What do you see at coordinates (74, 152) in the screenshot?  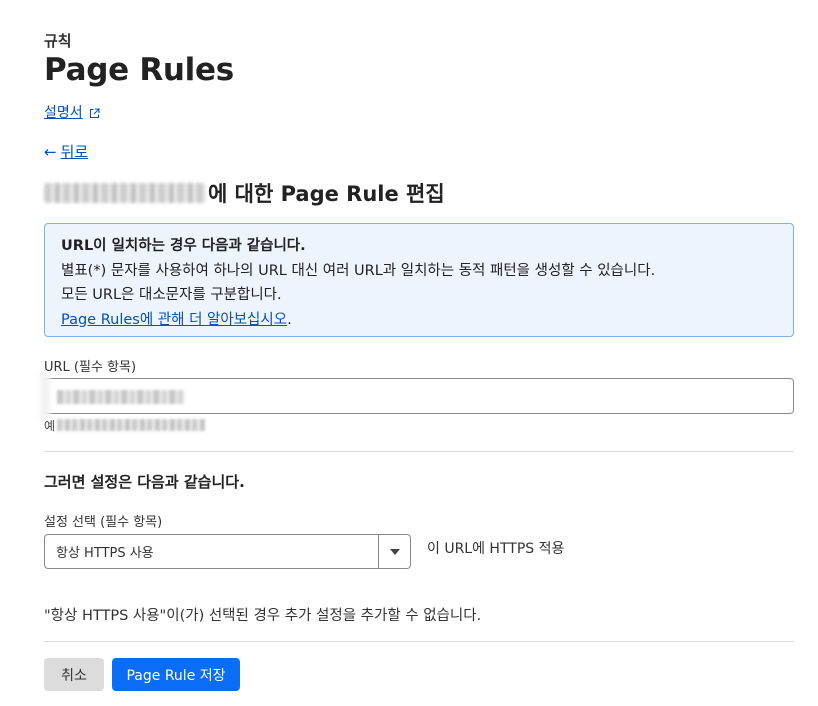 I see `back-link-label: 뒤로` at bounding box center [74, 152].